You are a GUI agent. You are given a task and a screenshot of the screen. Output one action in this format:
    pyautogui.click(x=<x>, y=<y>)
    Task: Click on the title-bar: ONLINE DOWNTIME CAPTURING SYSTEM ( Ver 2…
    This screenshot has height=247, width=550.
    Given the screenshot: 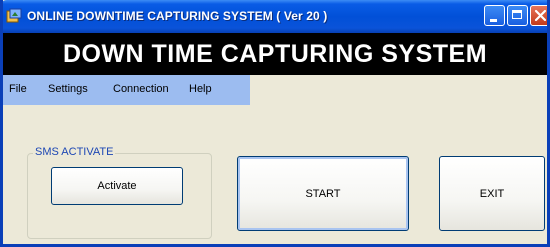 What is the action you would take?
    pyautogui.click(x=275, y=16)
    